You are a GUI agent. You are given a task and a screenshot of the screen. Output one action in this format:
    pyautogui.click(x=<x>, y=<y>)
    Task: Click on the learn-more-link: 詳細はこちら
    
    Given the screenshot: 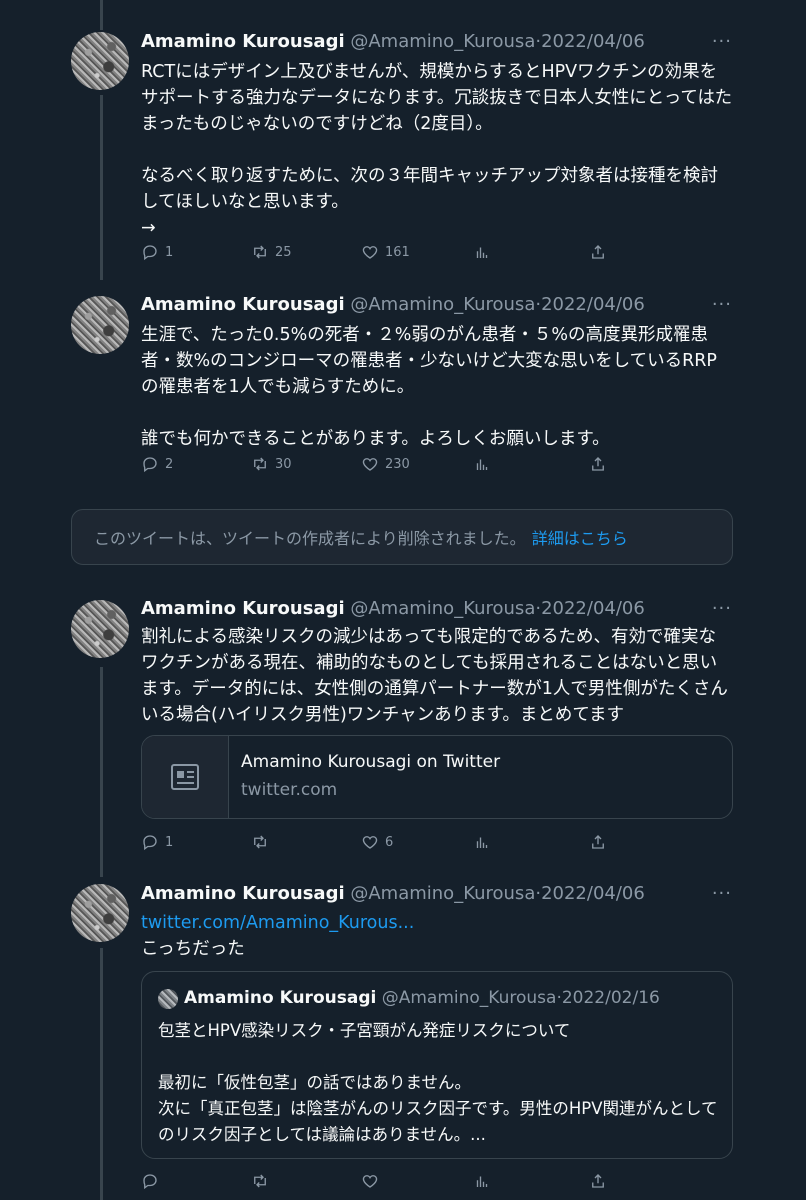 What is the action you would take?
    pyautogui.click(x=580, y=537)
    